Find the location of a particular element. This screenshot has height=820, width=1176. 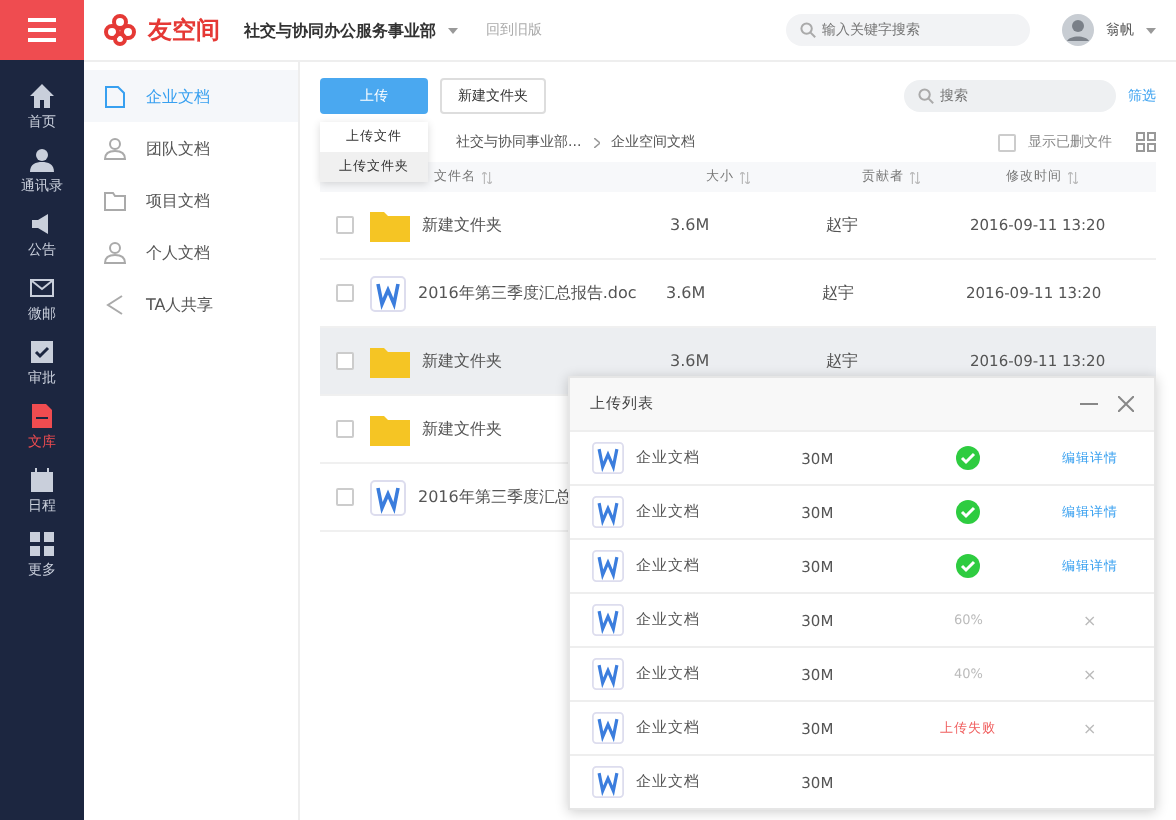

grid-view-icon is located at coordinates (1146, 142).